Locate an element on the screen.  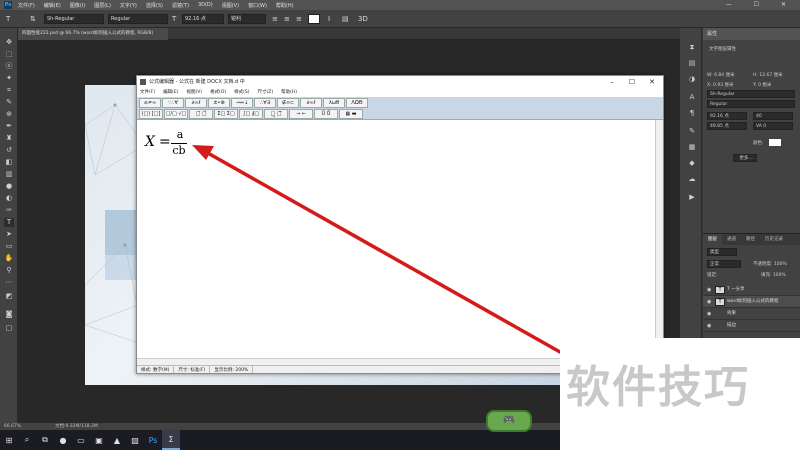
align-left-icon: ≡ is located at coordinates (275, 19).